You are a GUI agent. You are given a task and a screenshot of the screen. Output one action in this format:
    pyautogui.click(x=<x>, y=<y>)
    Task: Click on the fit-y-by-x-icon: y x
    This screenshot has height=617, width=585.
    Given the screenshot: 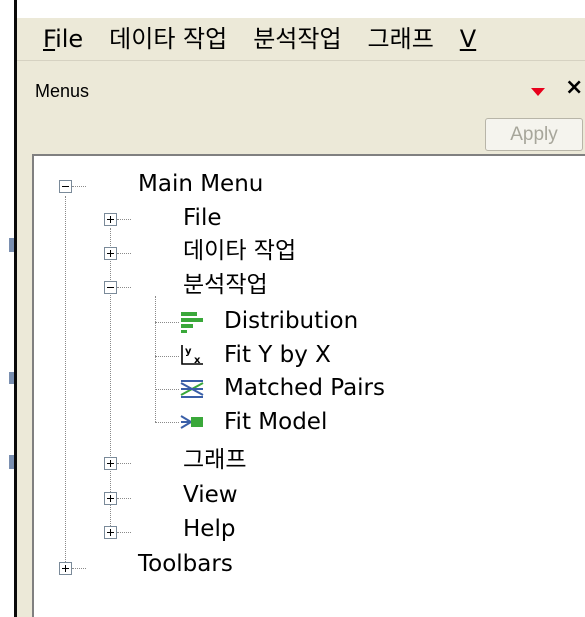 What is the action you would take?
    pyautogui.click(x=192, y=355)
    